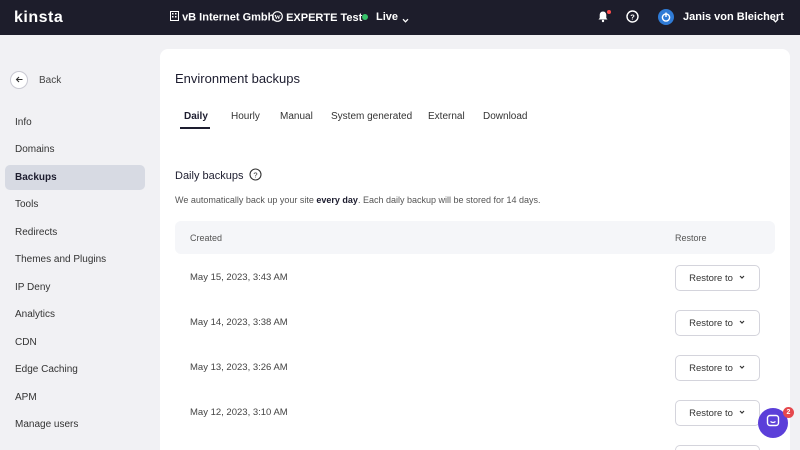  I want to click on sidebar-item-manage-users: Manage users, so click(75, 424).